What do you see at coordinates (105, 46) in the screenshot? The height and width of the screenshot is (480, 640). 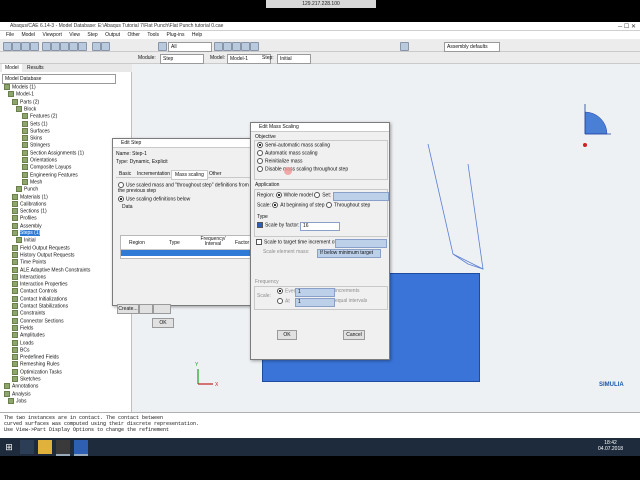 I see `query-icon` at bounding box center [105, 46].